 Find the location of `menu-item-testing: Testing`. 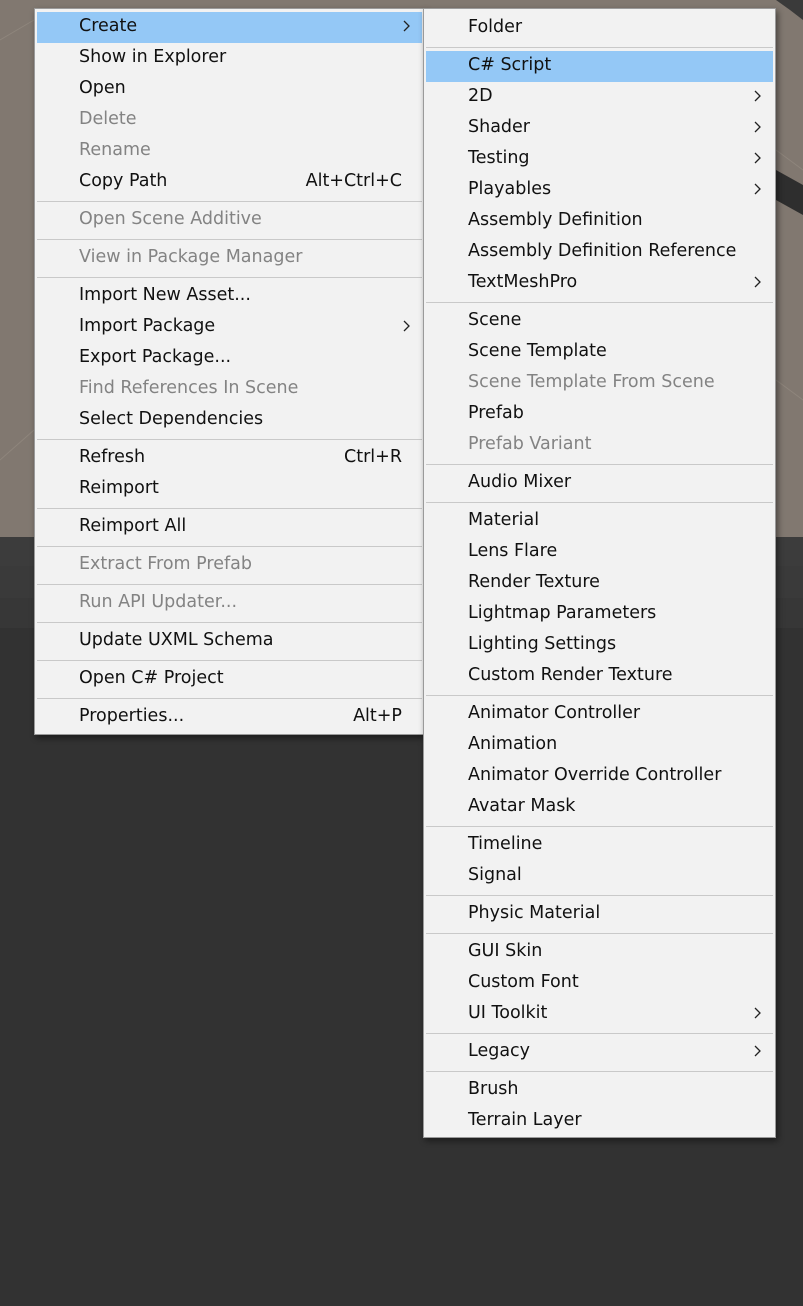

menu-item-testing: Testing is located at coordinates (599, 159).